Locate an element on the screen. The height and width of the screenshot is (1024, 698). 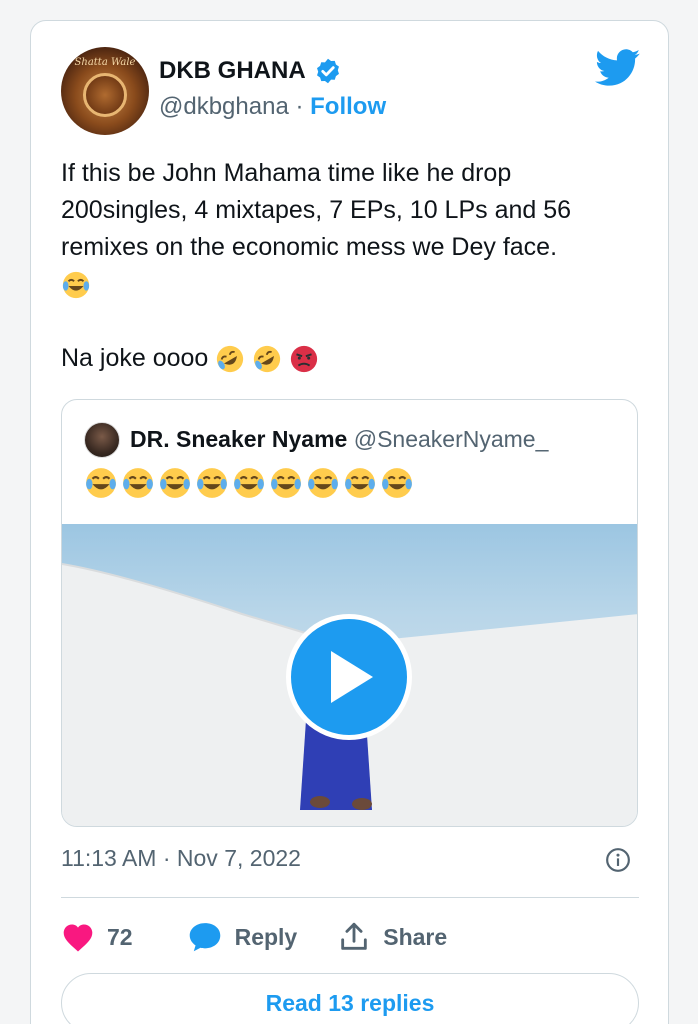
tweet-timestamp: 11:13 AM · Nov 7, 2022 is located at coordinates (181, 858).